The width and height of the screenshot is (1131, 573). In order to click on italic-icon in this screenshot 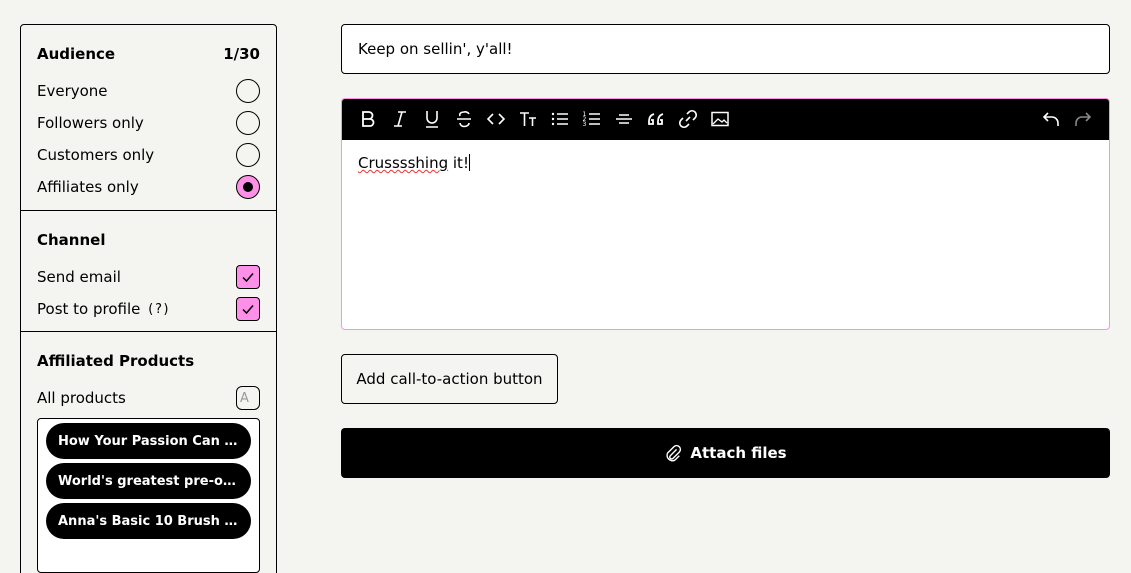, I will do `click(400, 119)`.